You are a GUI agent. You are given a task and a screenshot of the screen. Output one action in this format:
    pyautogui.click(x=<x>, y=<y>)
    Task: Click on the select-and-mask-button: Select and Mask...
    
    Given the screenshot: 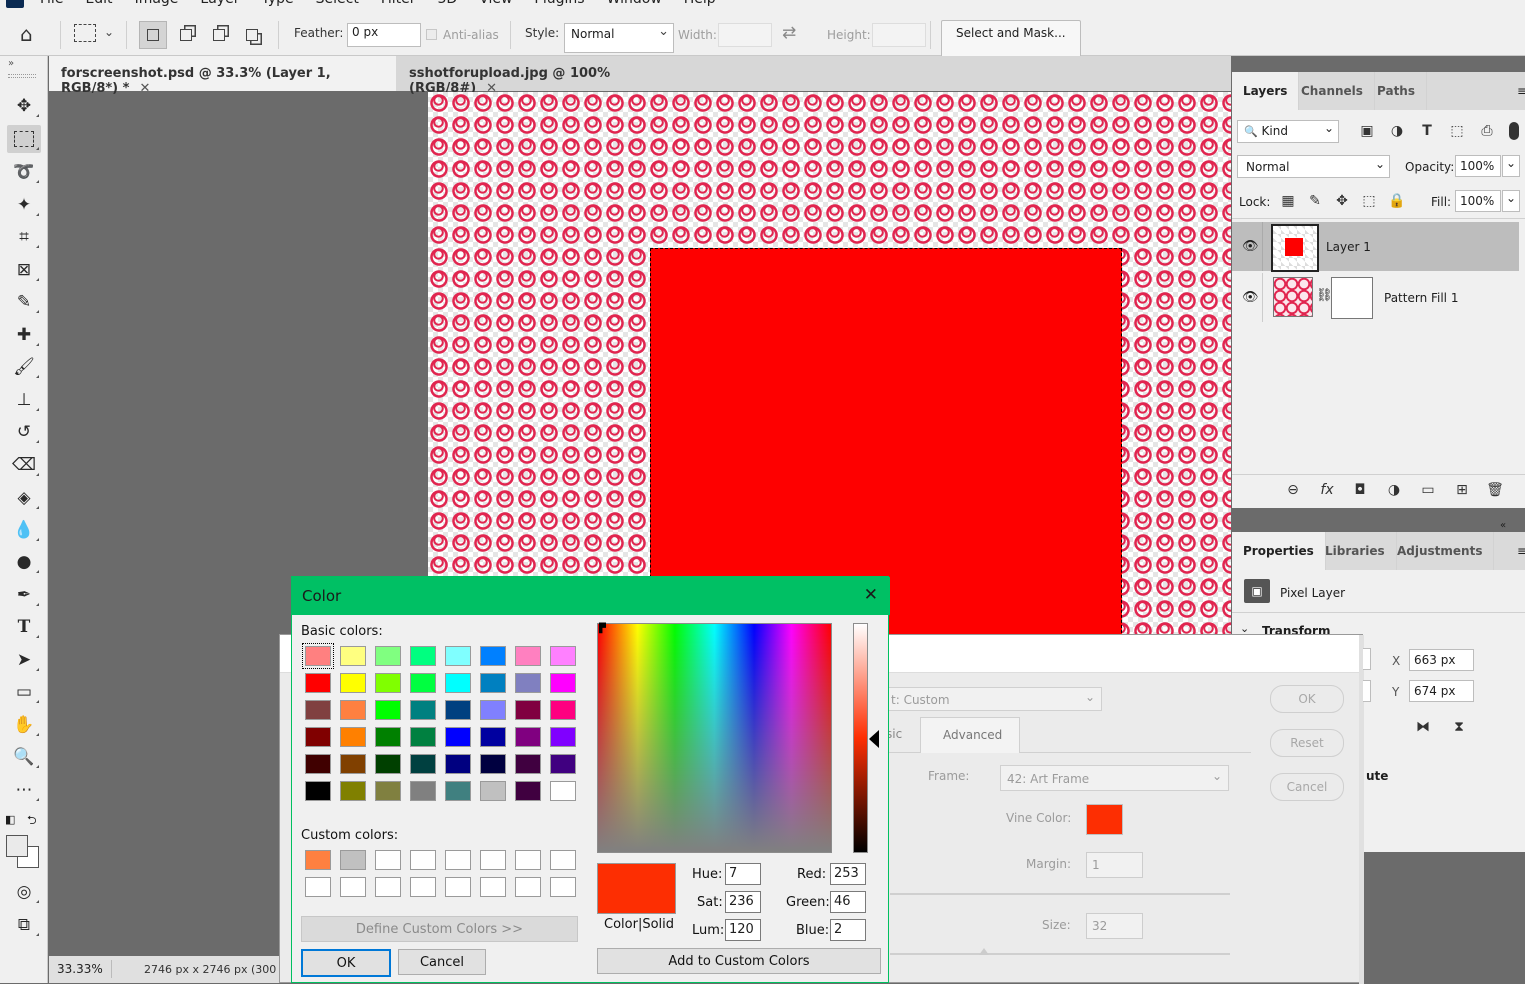 What is the action you would take?
    pyautogui.click(x=1011, y=39)
    